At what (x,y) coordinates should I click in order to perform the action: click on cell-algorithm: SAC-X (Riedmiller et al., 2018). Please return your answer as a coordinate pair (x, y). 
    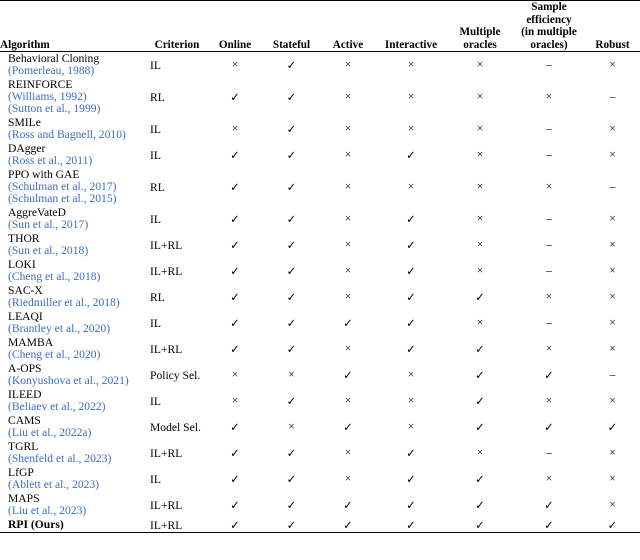
    Looking at the image, I should click on (73, 297).